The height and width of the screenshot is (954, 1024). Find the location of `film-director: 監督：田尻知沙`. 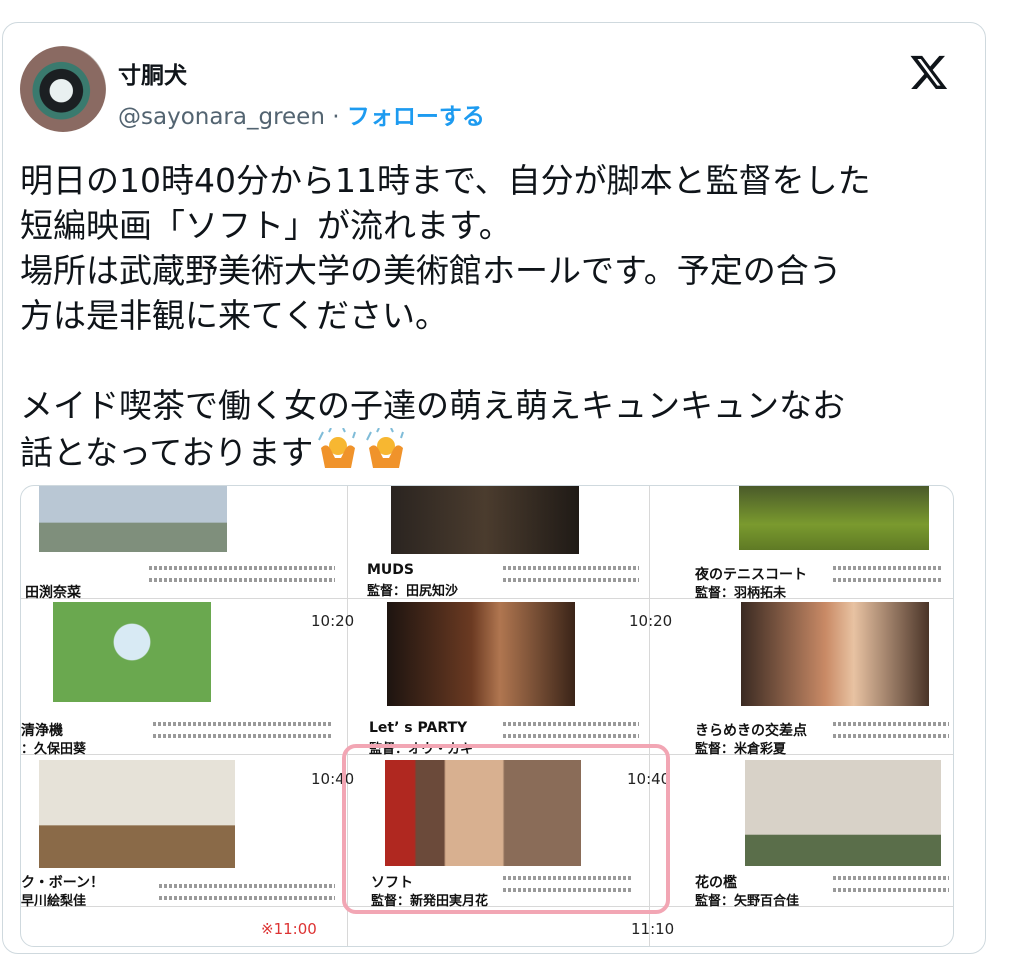

film-director: 監督：田尻知沙 is located at coordinates (413, 591).